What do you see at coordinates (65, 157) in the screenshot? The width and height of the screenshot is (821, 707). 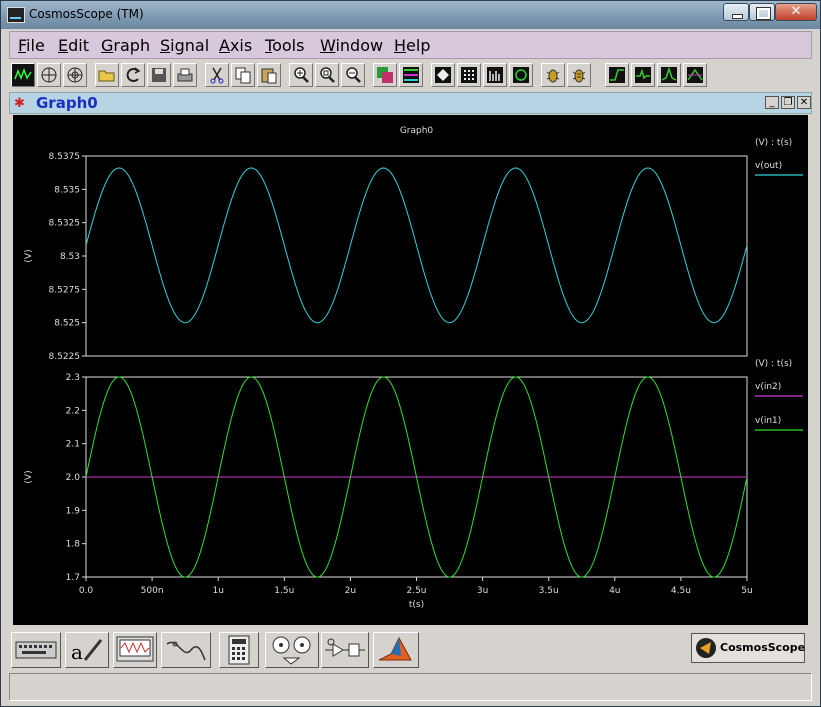 I see `y-tick-label: 8.5375` at bounding box center [65, 157].